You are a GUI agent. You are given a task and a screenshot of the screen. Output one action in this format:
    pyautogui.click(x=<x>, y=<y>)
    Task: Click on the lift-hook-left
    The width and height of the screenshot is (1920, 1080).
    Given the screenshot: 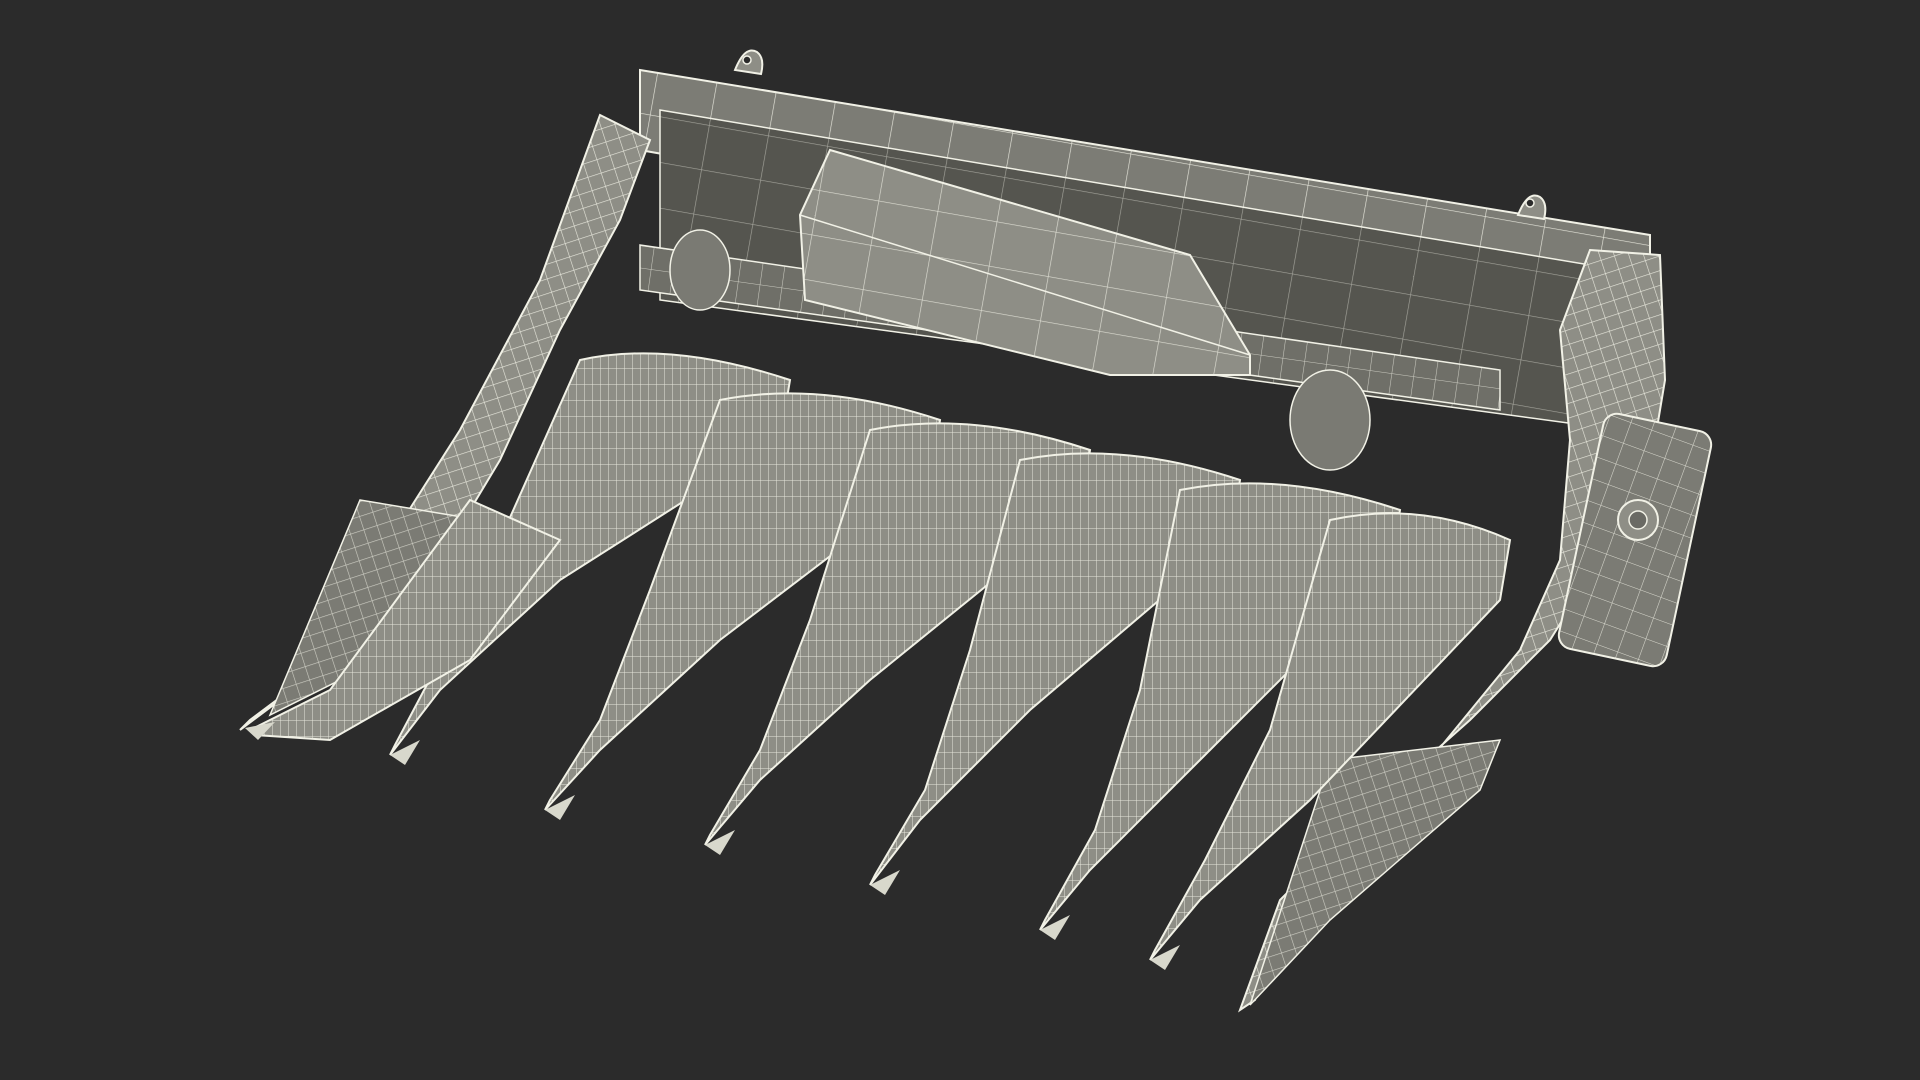 What is the action you would take?
    pyautogui.click(x=748, y=62)
    